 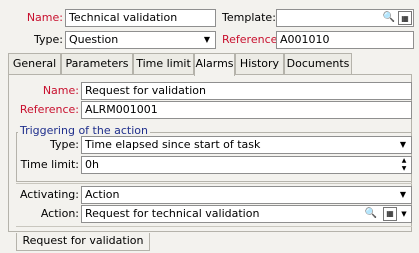 What do you see at coordinates (345, 40) in the screenshot?
I see `reference-field: A001010` at bounding box center [345, 40].